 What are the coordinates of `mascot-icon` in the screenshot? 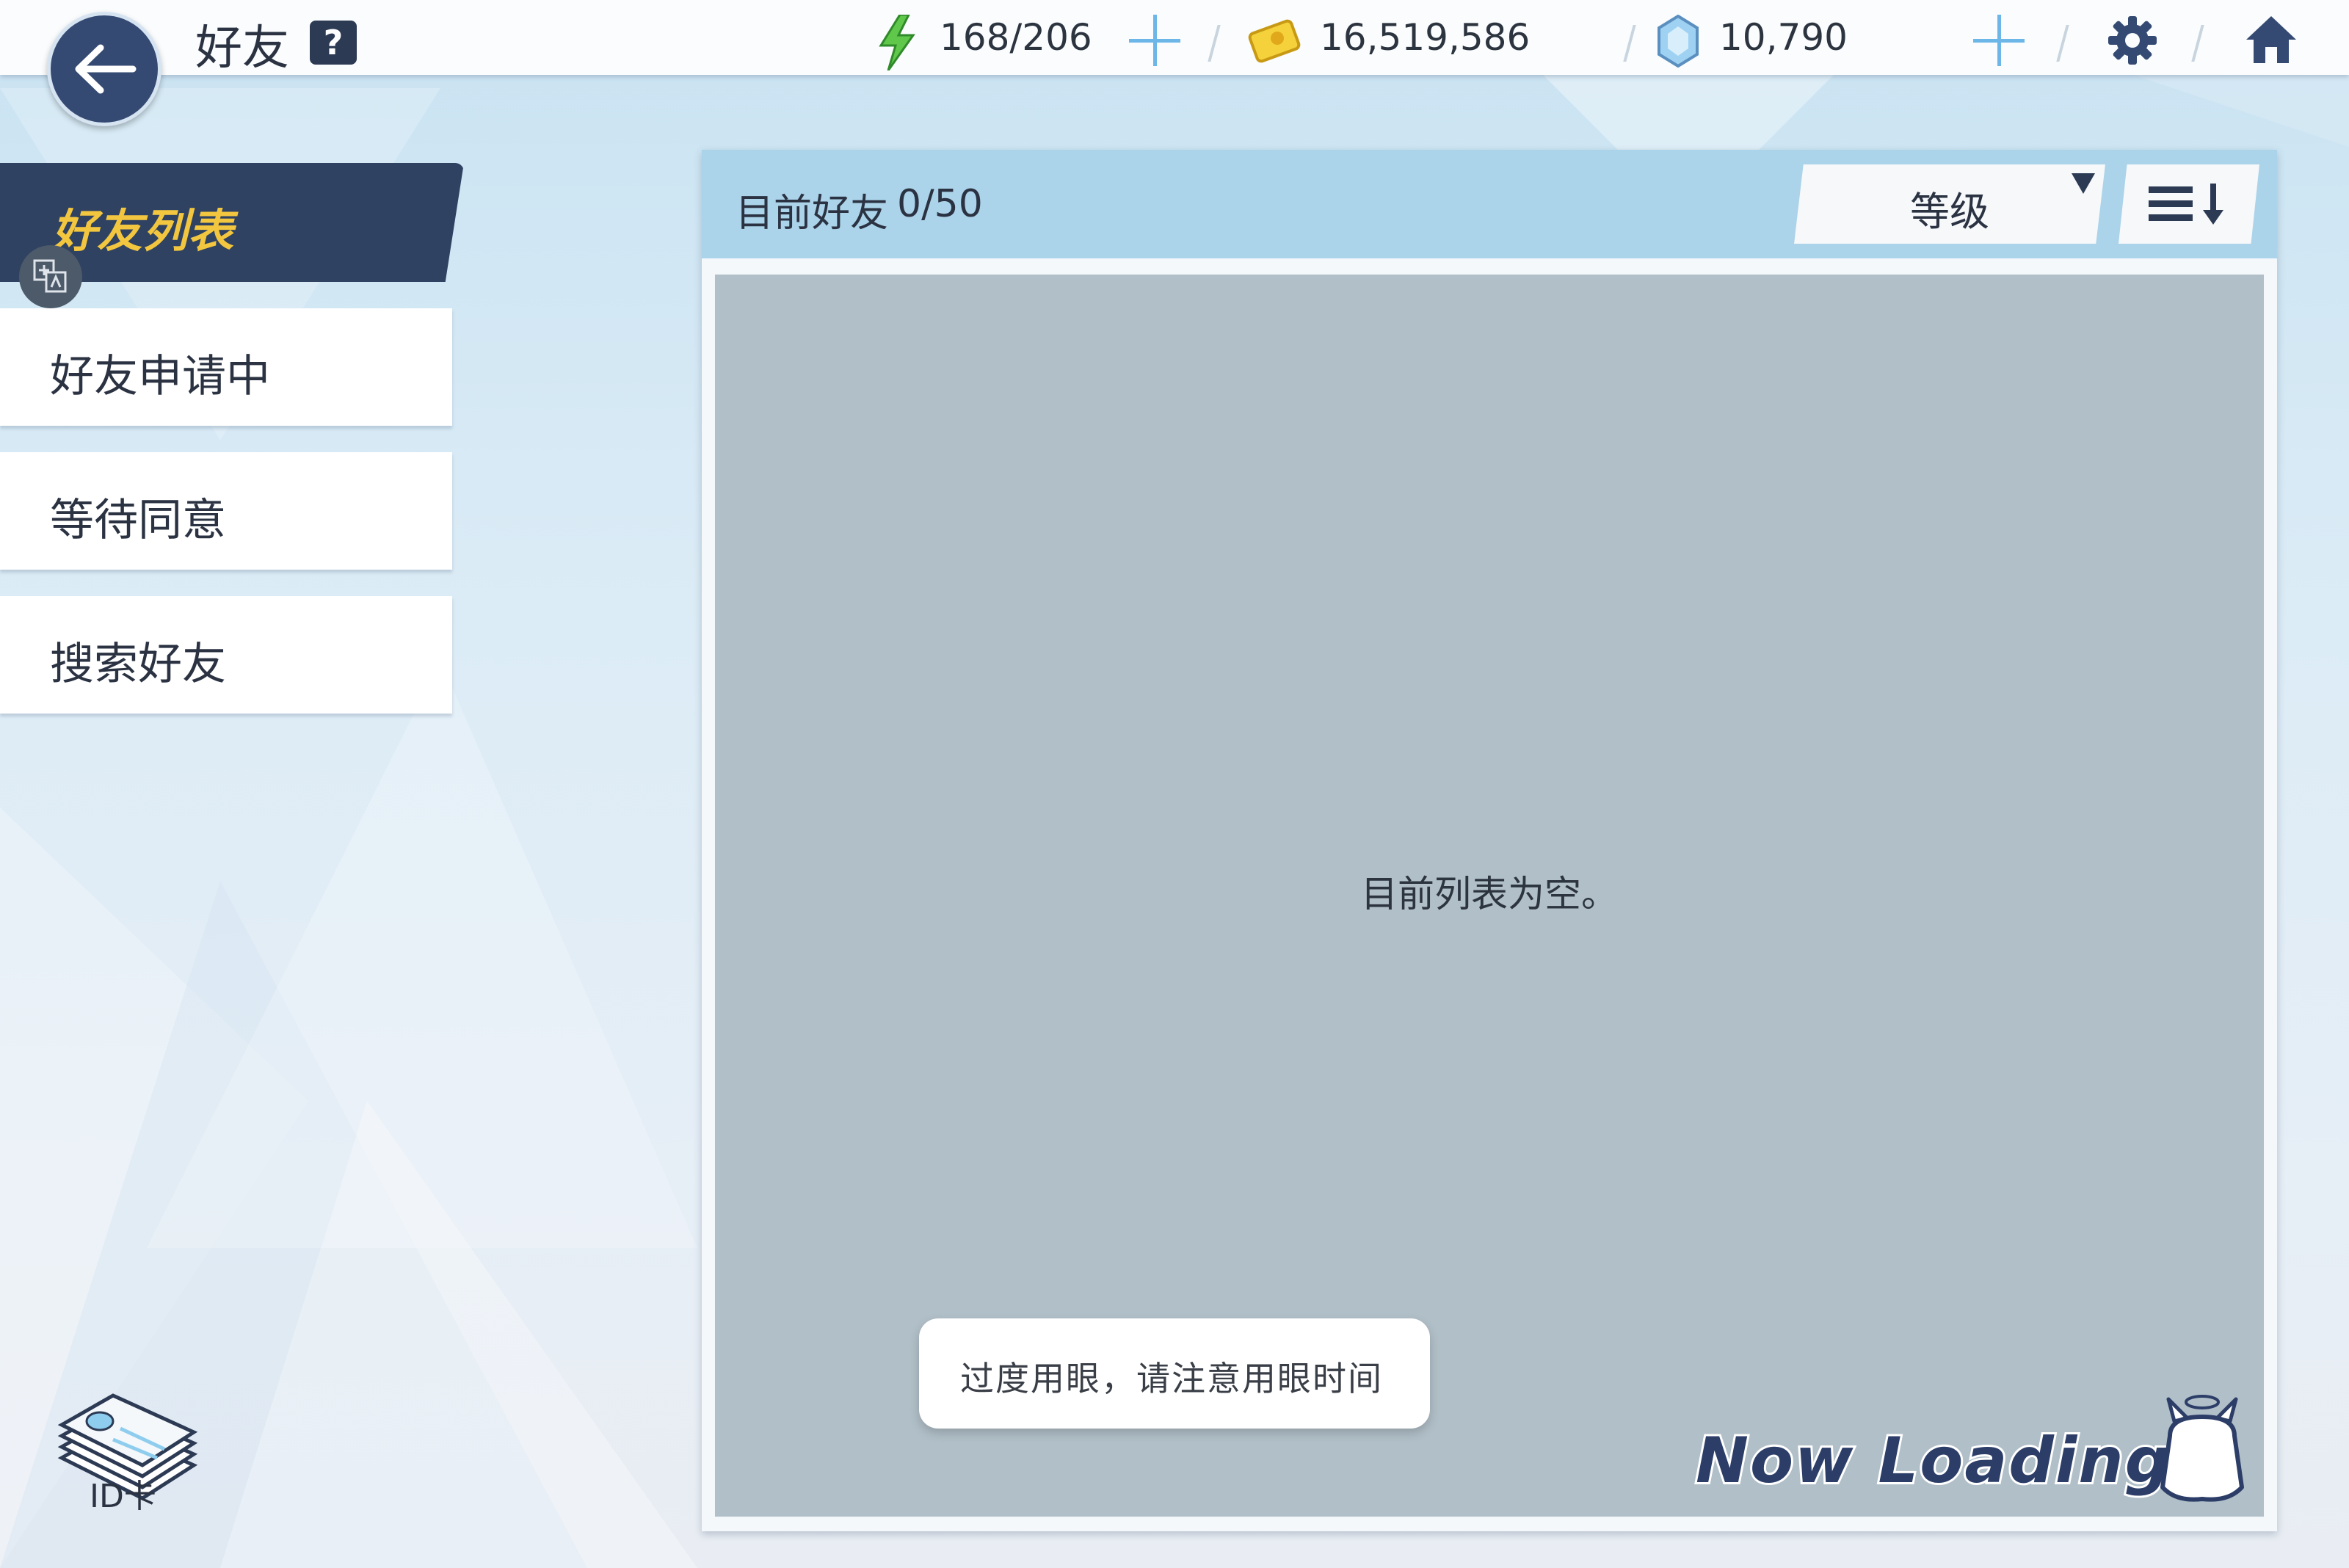 It's located at (2202, 1448).